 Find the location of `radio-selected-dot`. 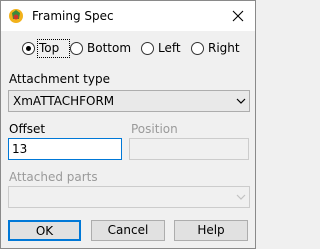

radio-selected-dot is located at coordinates (28, 48).